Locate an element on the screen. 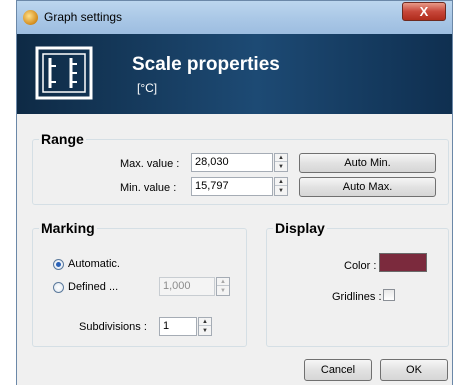 The width and height of the screenshot is (469, 385). banner-title: Scale properties is located at coordinates (206, 64).